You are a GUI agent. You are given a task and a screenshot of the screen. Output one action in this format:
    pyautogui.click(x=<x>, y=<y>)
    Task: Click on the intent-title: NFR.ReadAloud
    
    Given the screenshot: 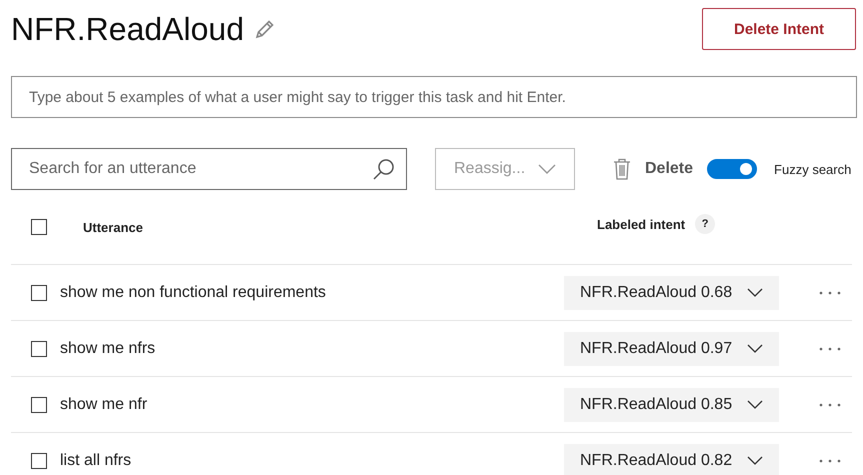 What is the action you would take?
    pyautogui.click(x=127, y=29)
    